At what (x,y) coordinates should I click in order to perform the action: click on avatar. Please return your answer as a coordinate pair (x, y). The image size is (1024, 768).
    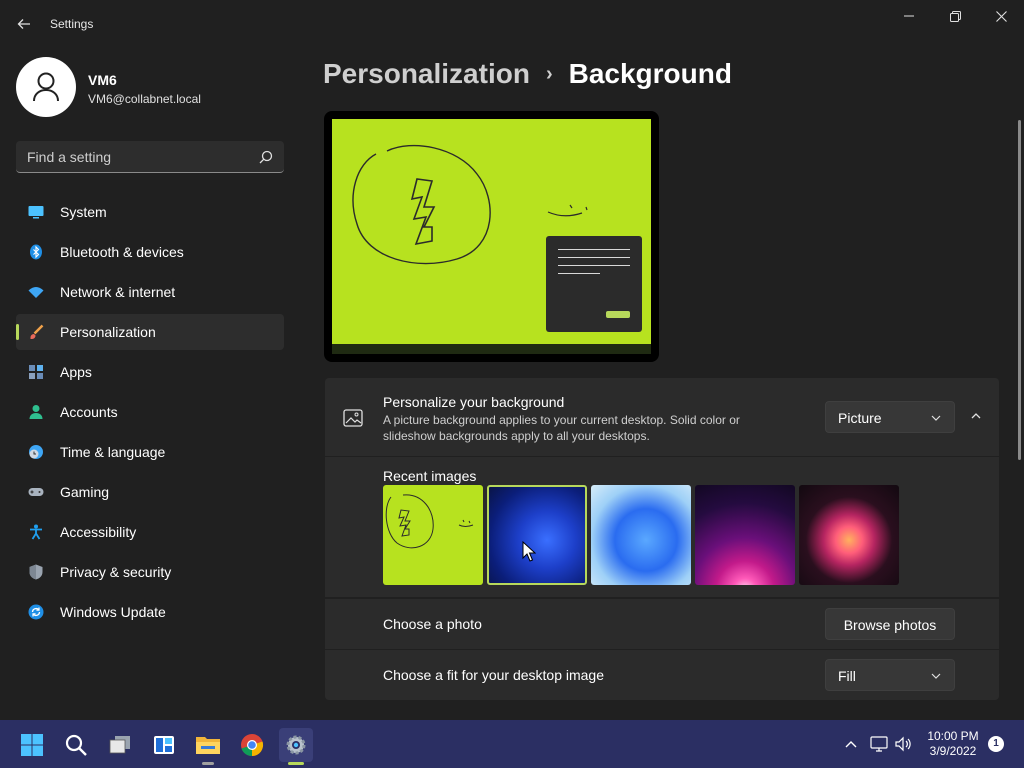
    Looking at the image, I should click on (46, 87).